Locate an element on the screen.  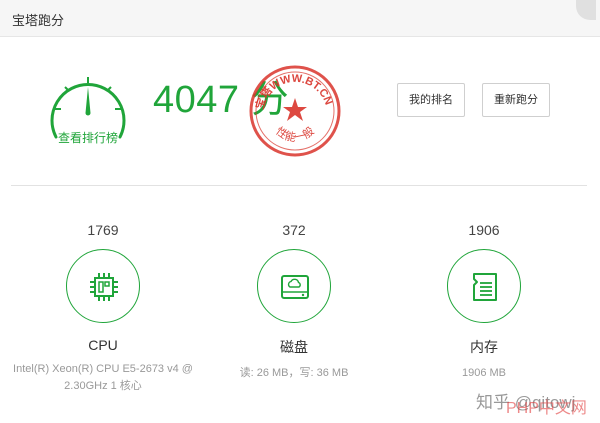
stamp-text-bottom: 性能一般 is located at coordinates (294, 134).